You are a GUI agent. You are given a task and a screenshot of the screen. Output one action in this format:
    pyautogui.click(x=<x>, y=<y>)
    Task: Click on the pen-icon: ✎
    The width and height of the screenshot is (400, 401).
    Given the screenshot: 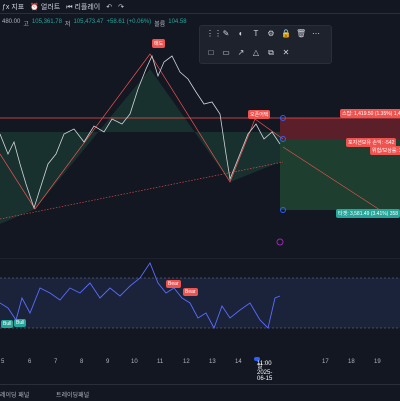 What is the action you would take?
    pyautogui.click(x=226, y=34)
    